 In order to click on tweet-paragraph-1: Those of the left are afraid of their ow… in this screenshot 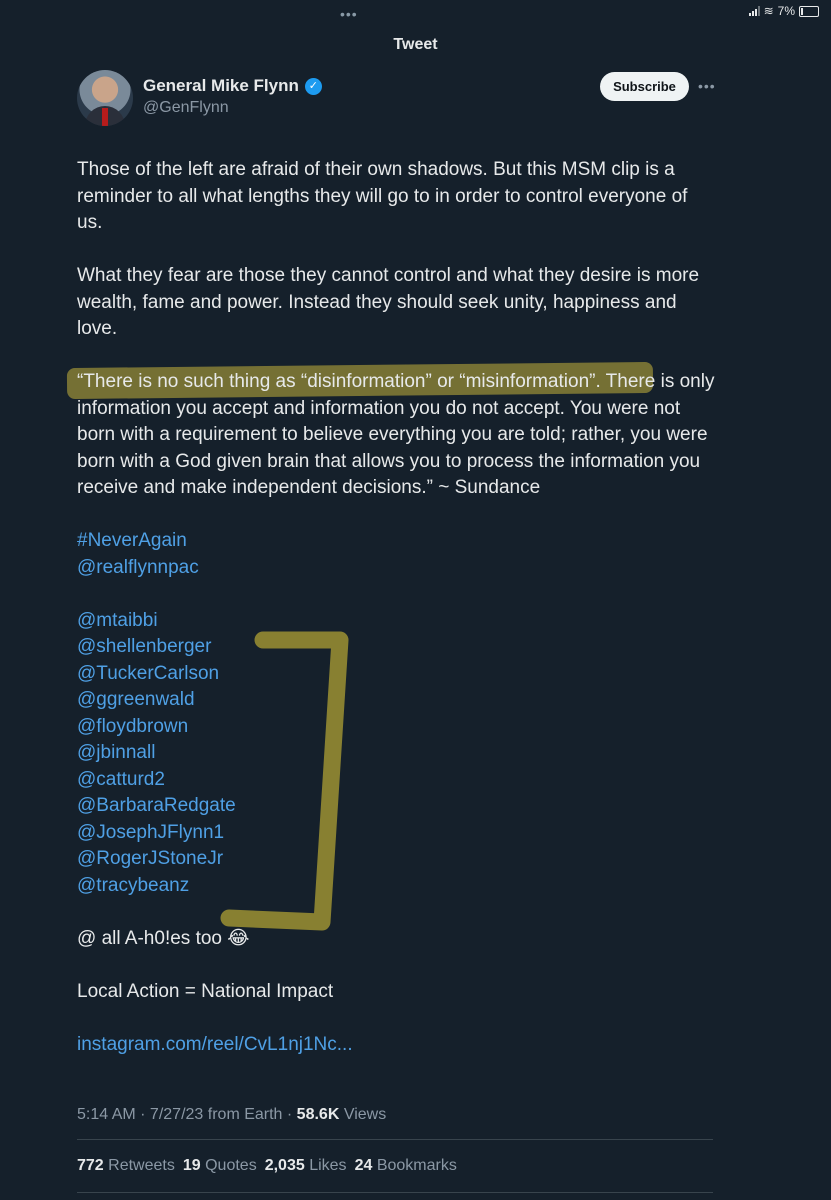, I will do `click(382, 196)`.